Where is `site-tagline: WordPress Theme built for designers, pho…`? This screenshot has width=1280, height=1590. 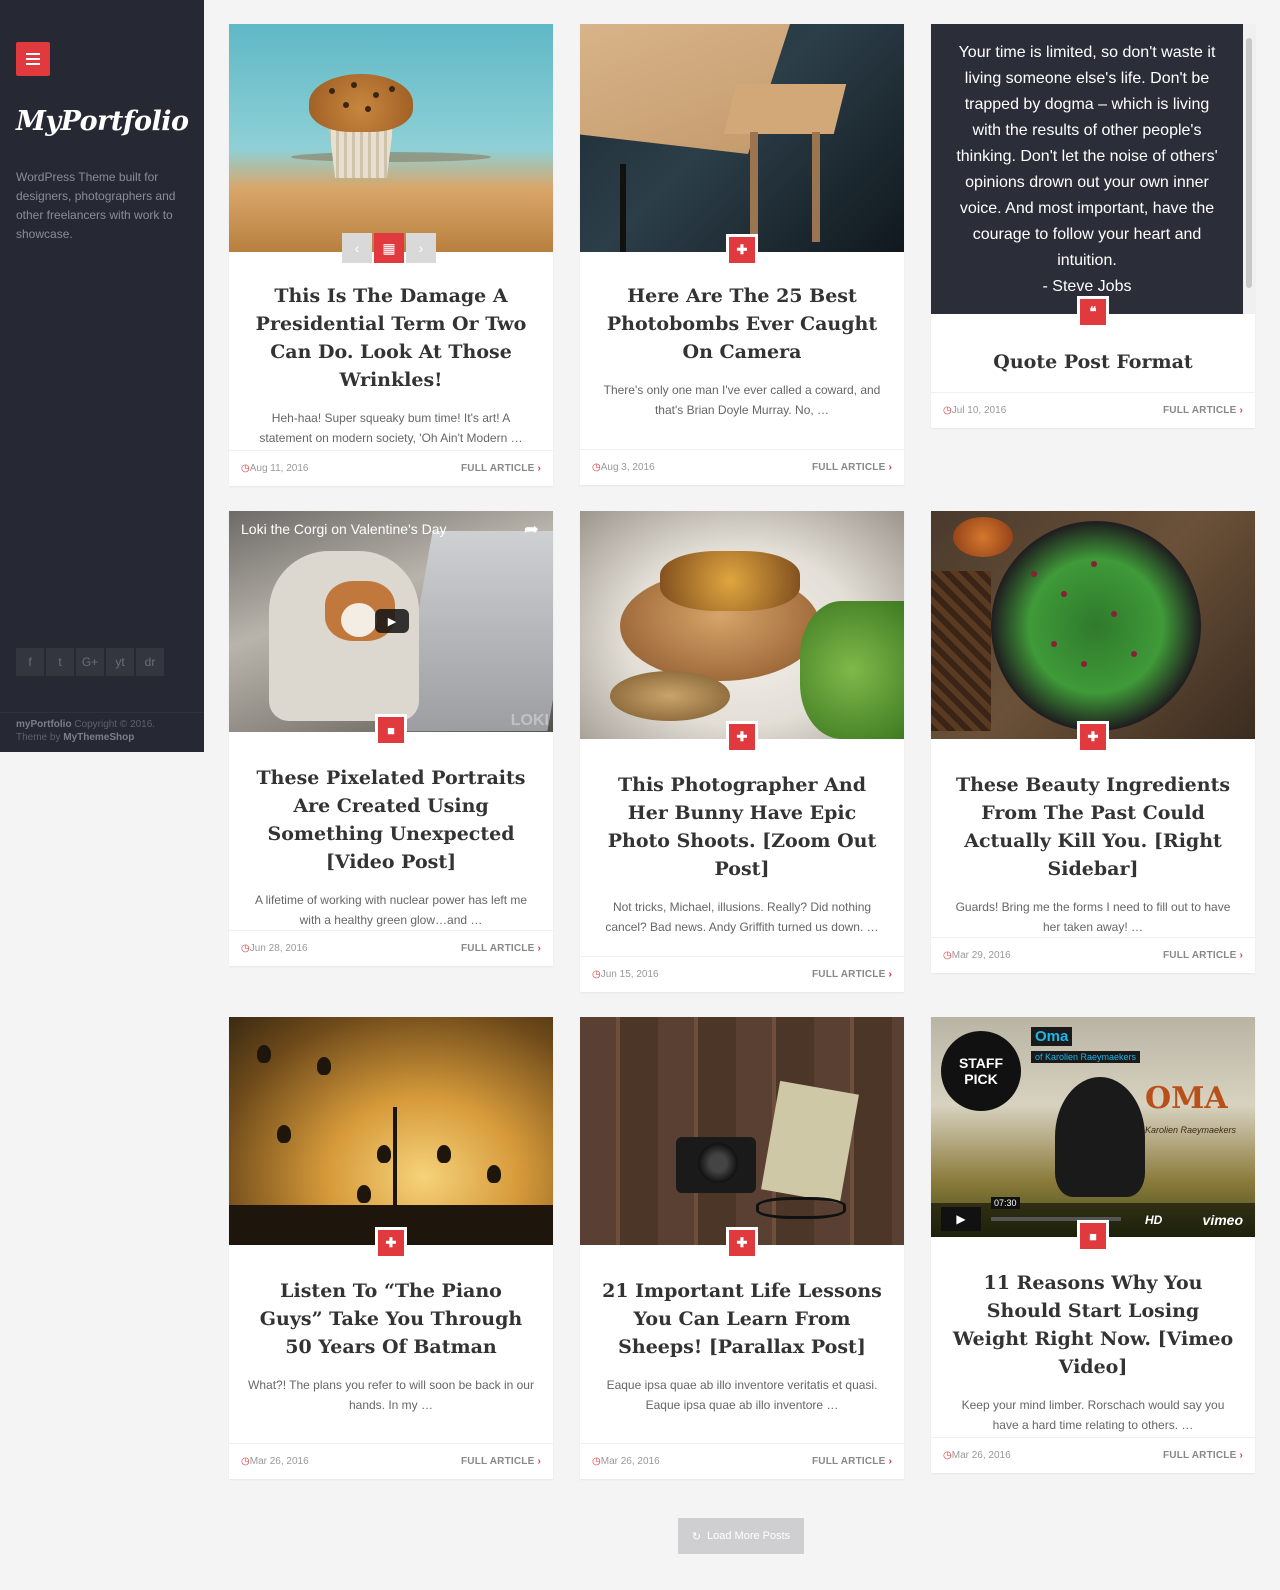
site-tagline: WordPress Theme built for designers, pho… is located at coordinates (96, 205).